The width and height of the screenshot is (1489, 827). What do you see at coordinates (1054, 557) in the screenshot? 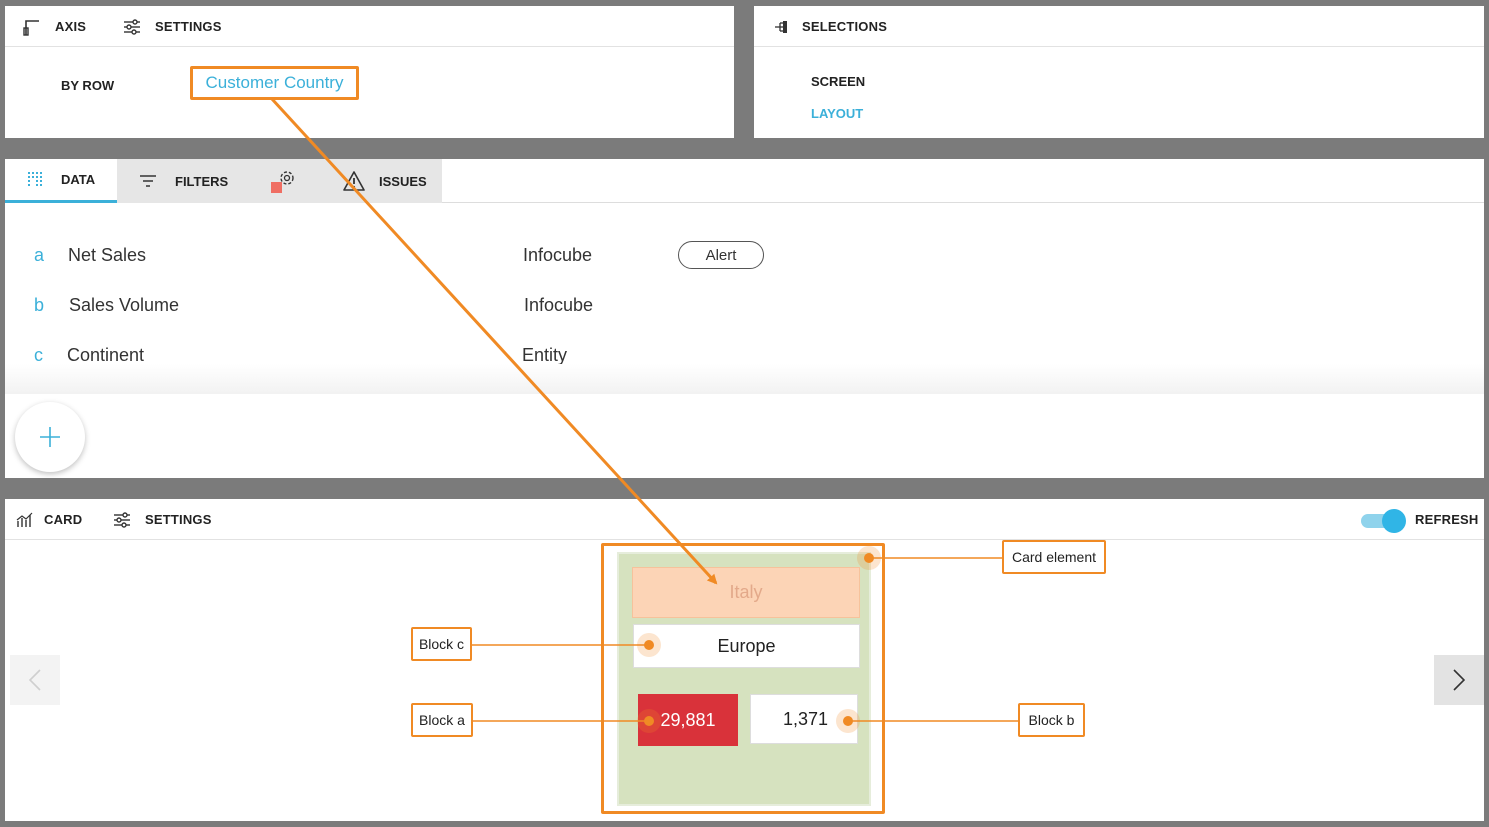
I see `callout-card-element: Card element` at bounding box center [1054, 557].